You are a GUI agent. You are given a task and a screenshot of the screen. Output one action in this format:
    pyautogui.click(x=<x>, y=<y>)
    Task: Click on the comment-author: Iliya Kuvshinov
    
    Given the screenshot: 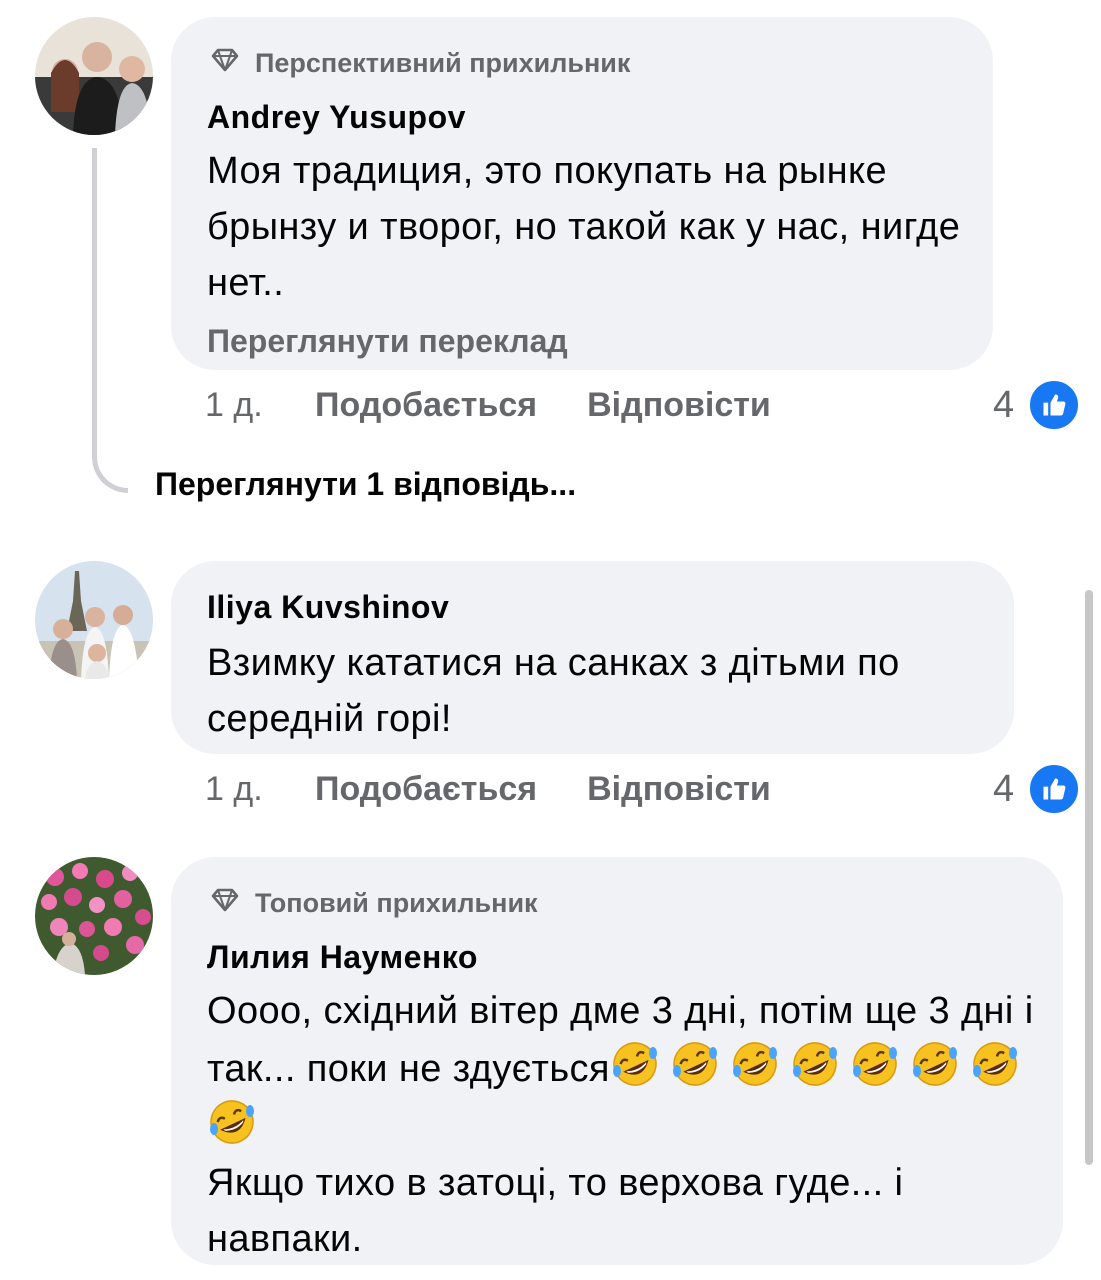 What is the action you would take?
    pyautogui.click(x=610, y=607)
    